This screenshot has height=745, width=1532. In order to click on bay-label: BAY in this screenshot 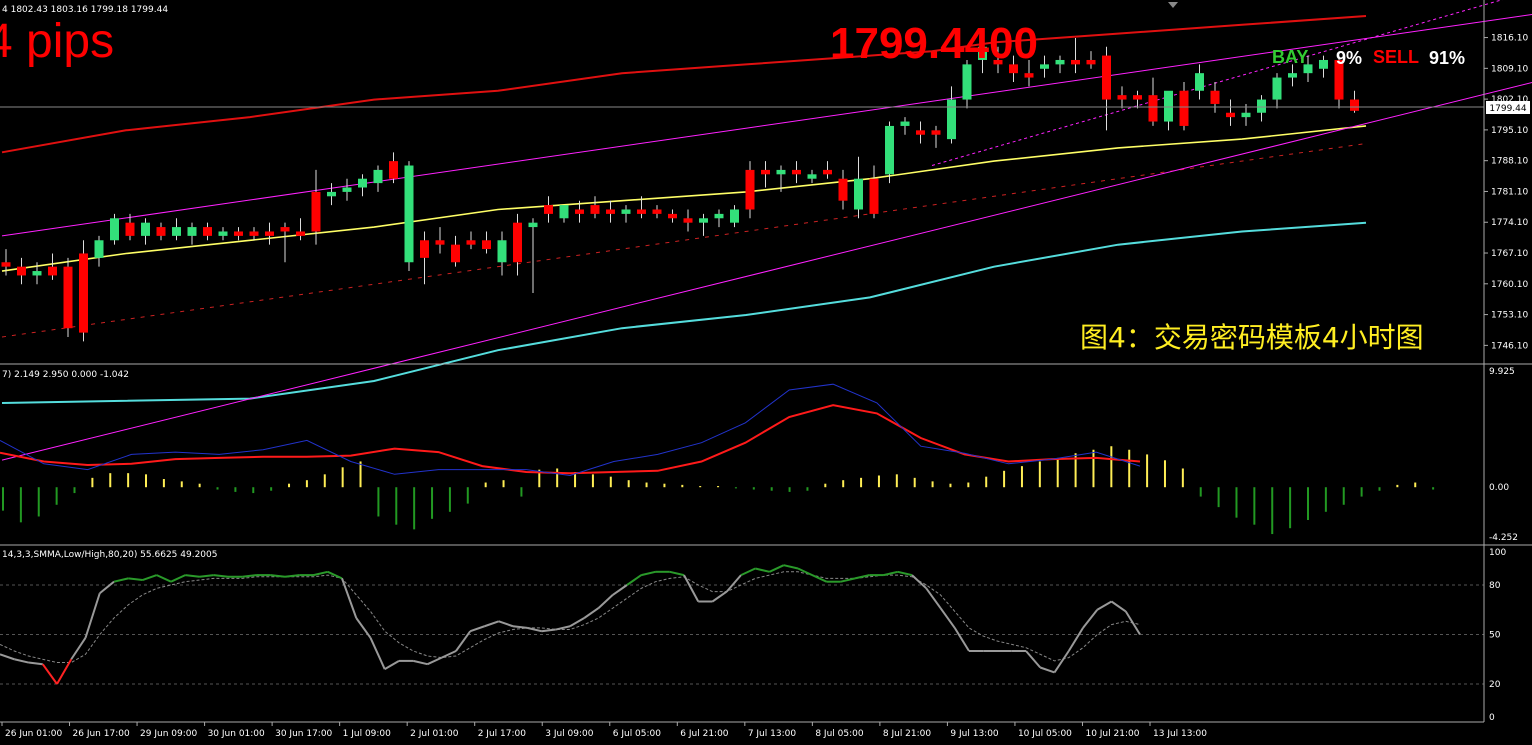, I will do `click(1290, 57)`.